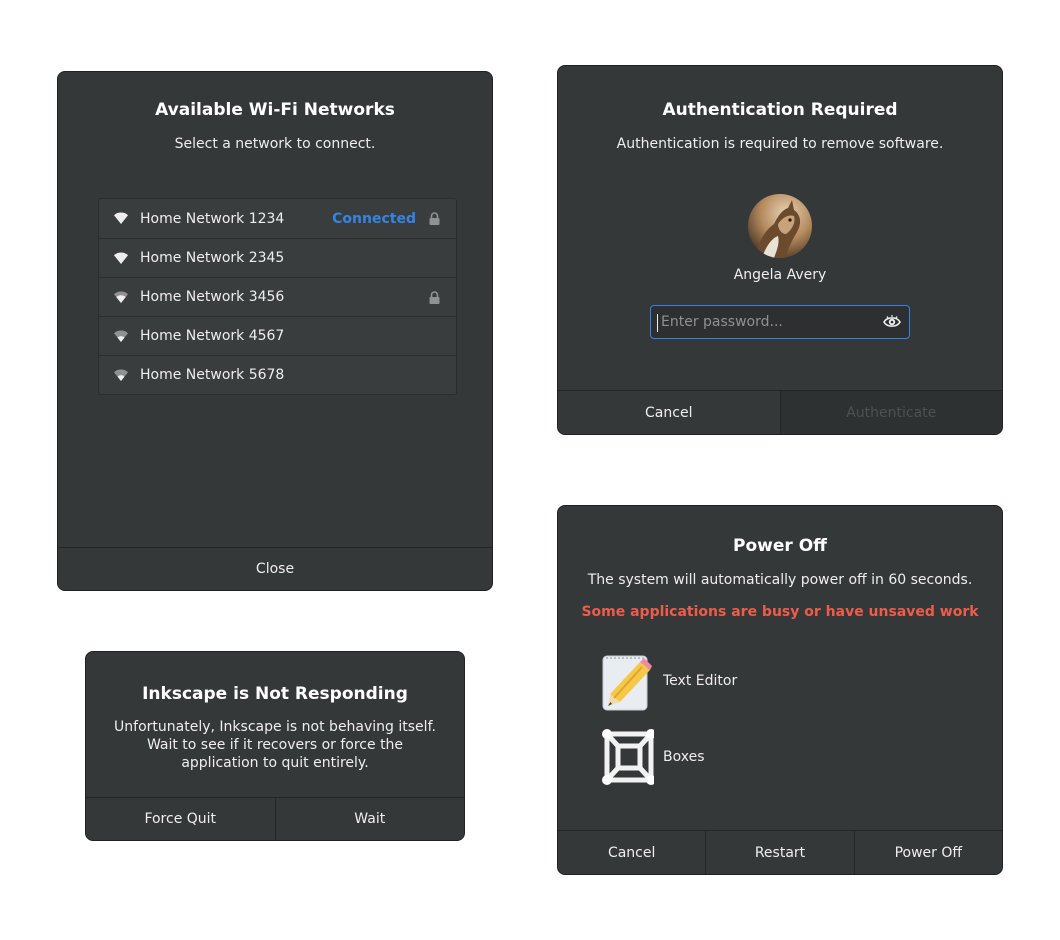 The image size is (1060, 940). I want to click on authenticate-button: Authenticate, so click(890, 412).